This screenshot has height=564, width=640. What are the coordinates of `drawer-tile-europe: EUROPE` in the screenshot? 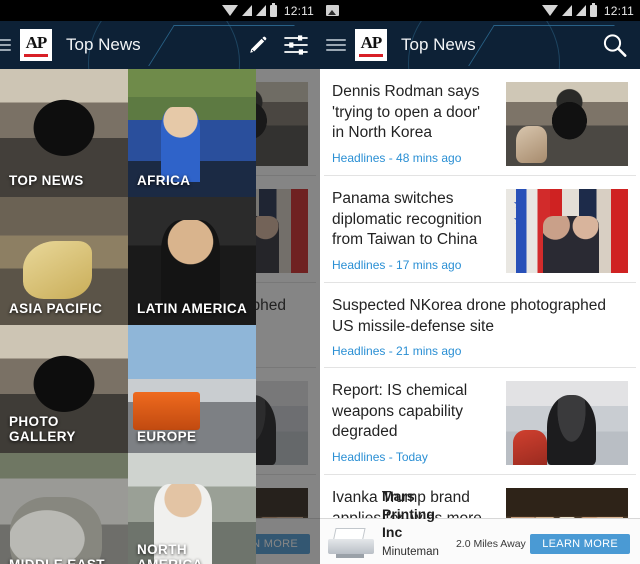 It's located at (192, 389).